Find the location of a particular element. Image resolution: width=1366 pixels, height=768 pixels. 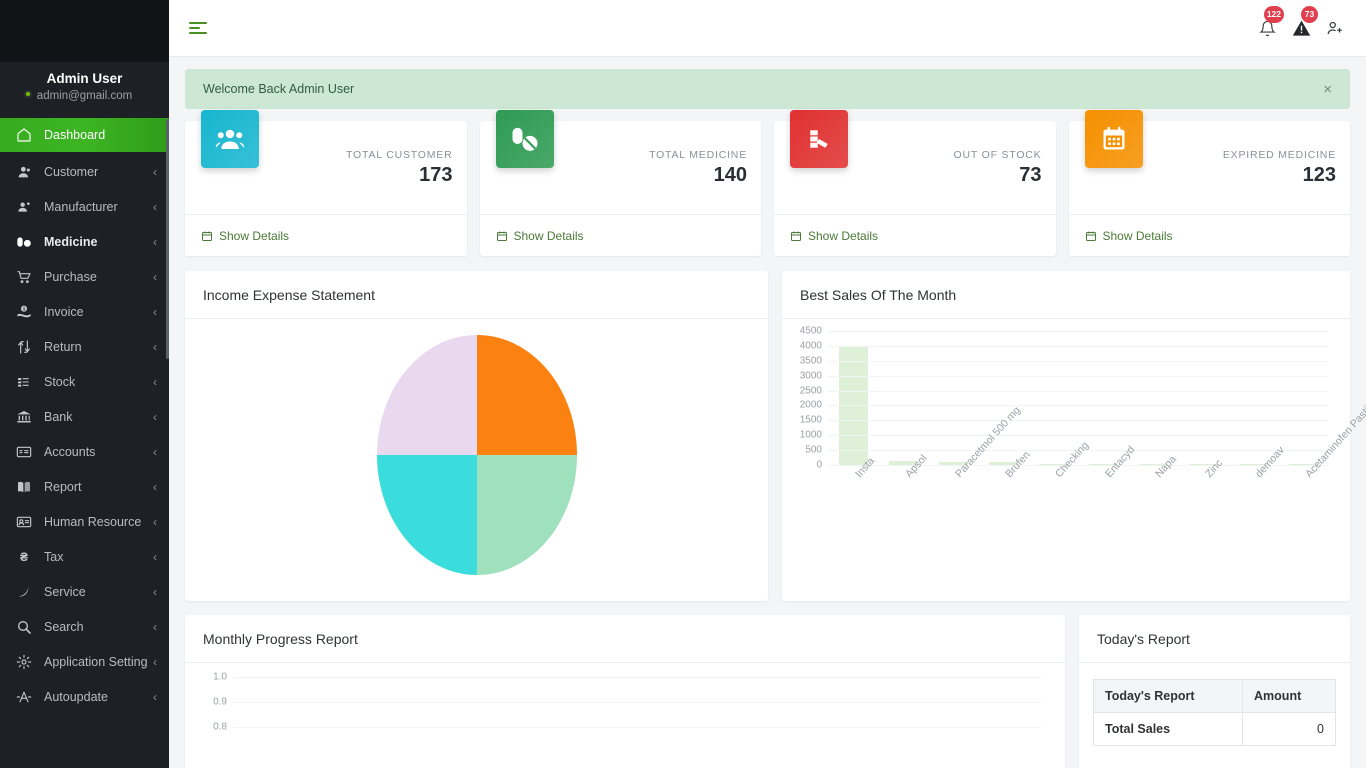

sidebar-item-label: Return is located at coordinates (63, 346).